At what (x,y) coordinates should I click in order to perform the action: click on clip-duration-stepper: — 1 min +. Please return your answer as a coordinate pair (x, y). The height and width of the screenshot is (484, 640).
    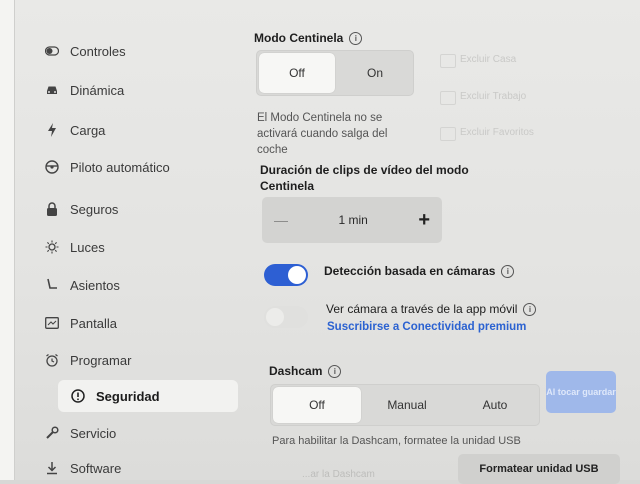
    Looking at the image, I should click on (352, 220).